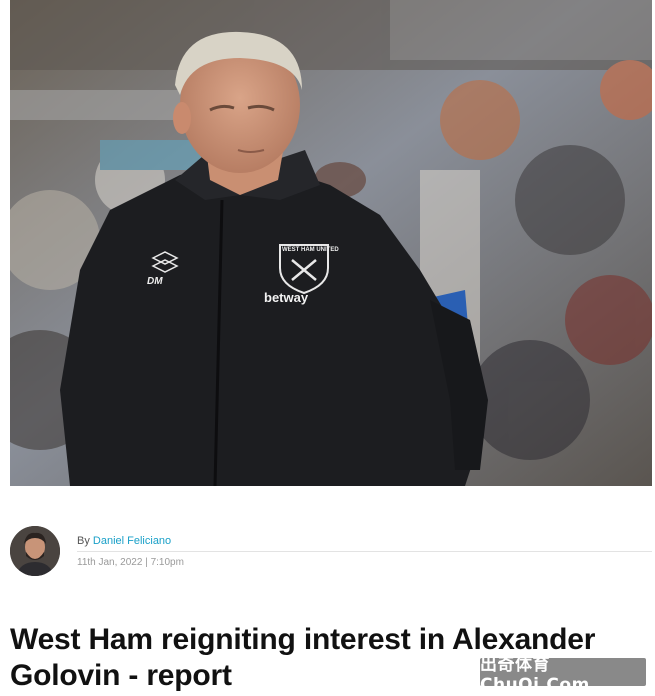  What do you see at coordinates (130, 562) in the screenshot?
I see `publish-date: 11th Jan, 2022 | 7:10pm` at bounding box center [130, 562].